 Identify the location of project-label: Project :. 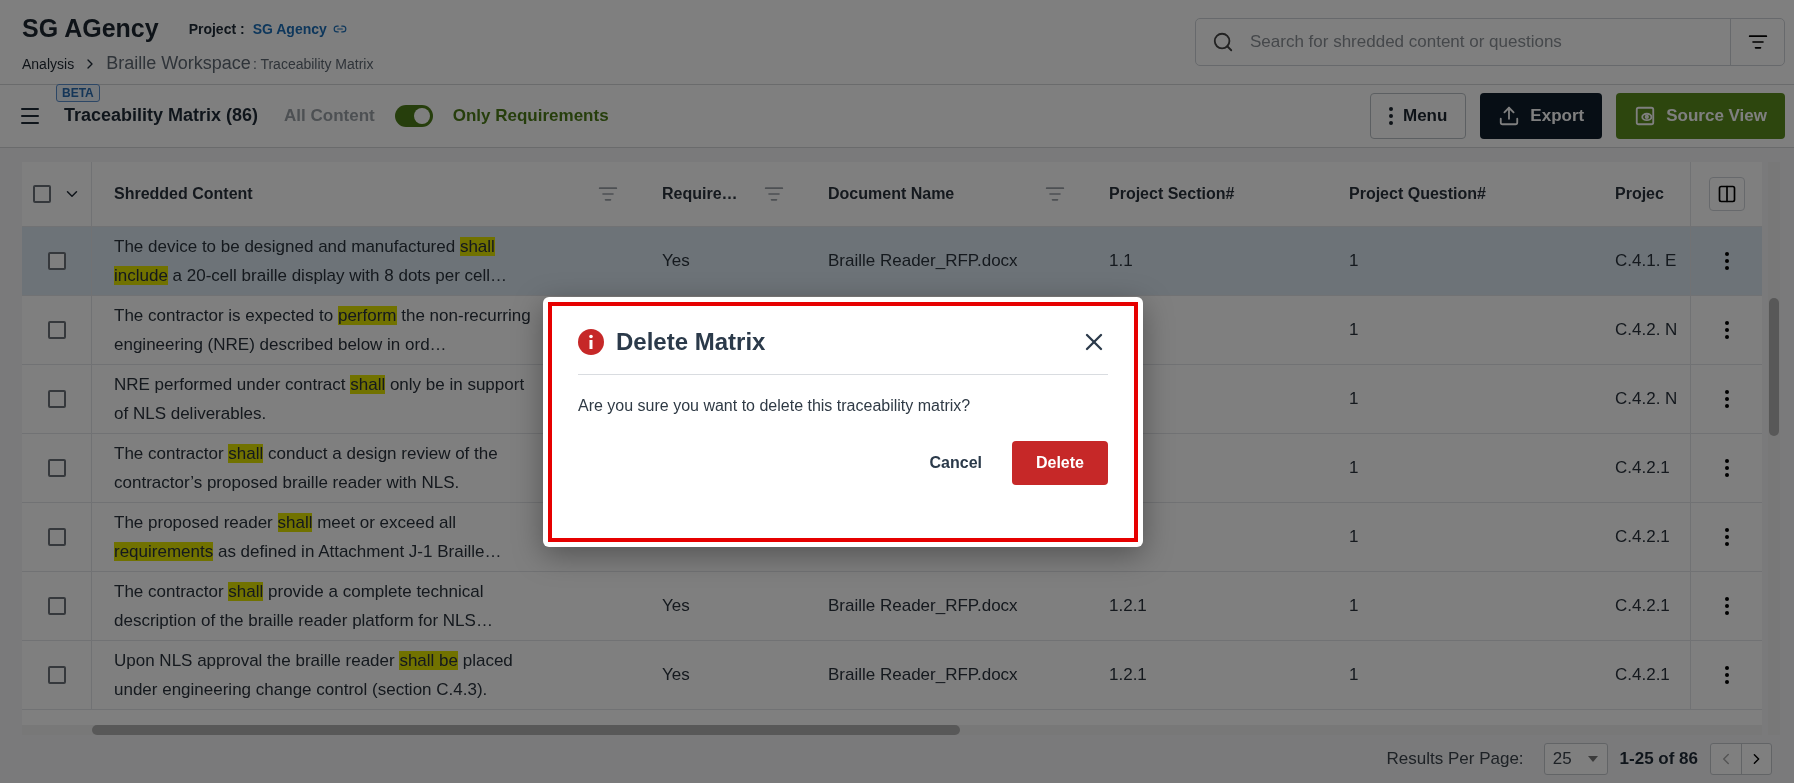
(216, 28).